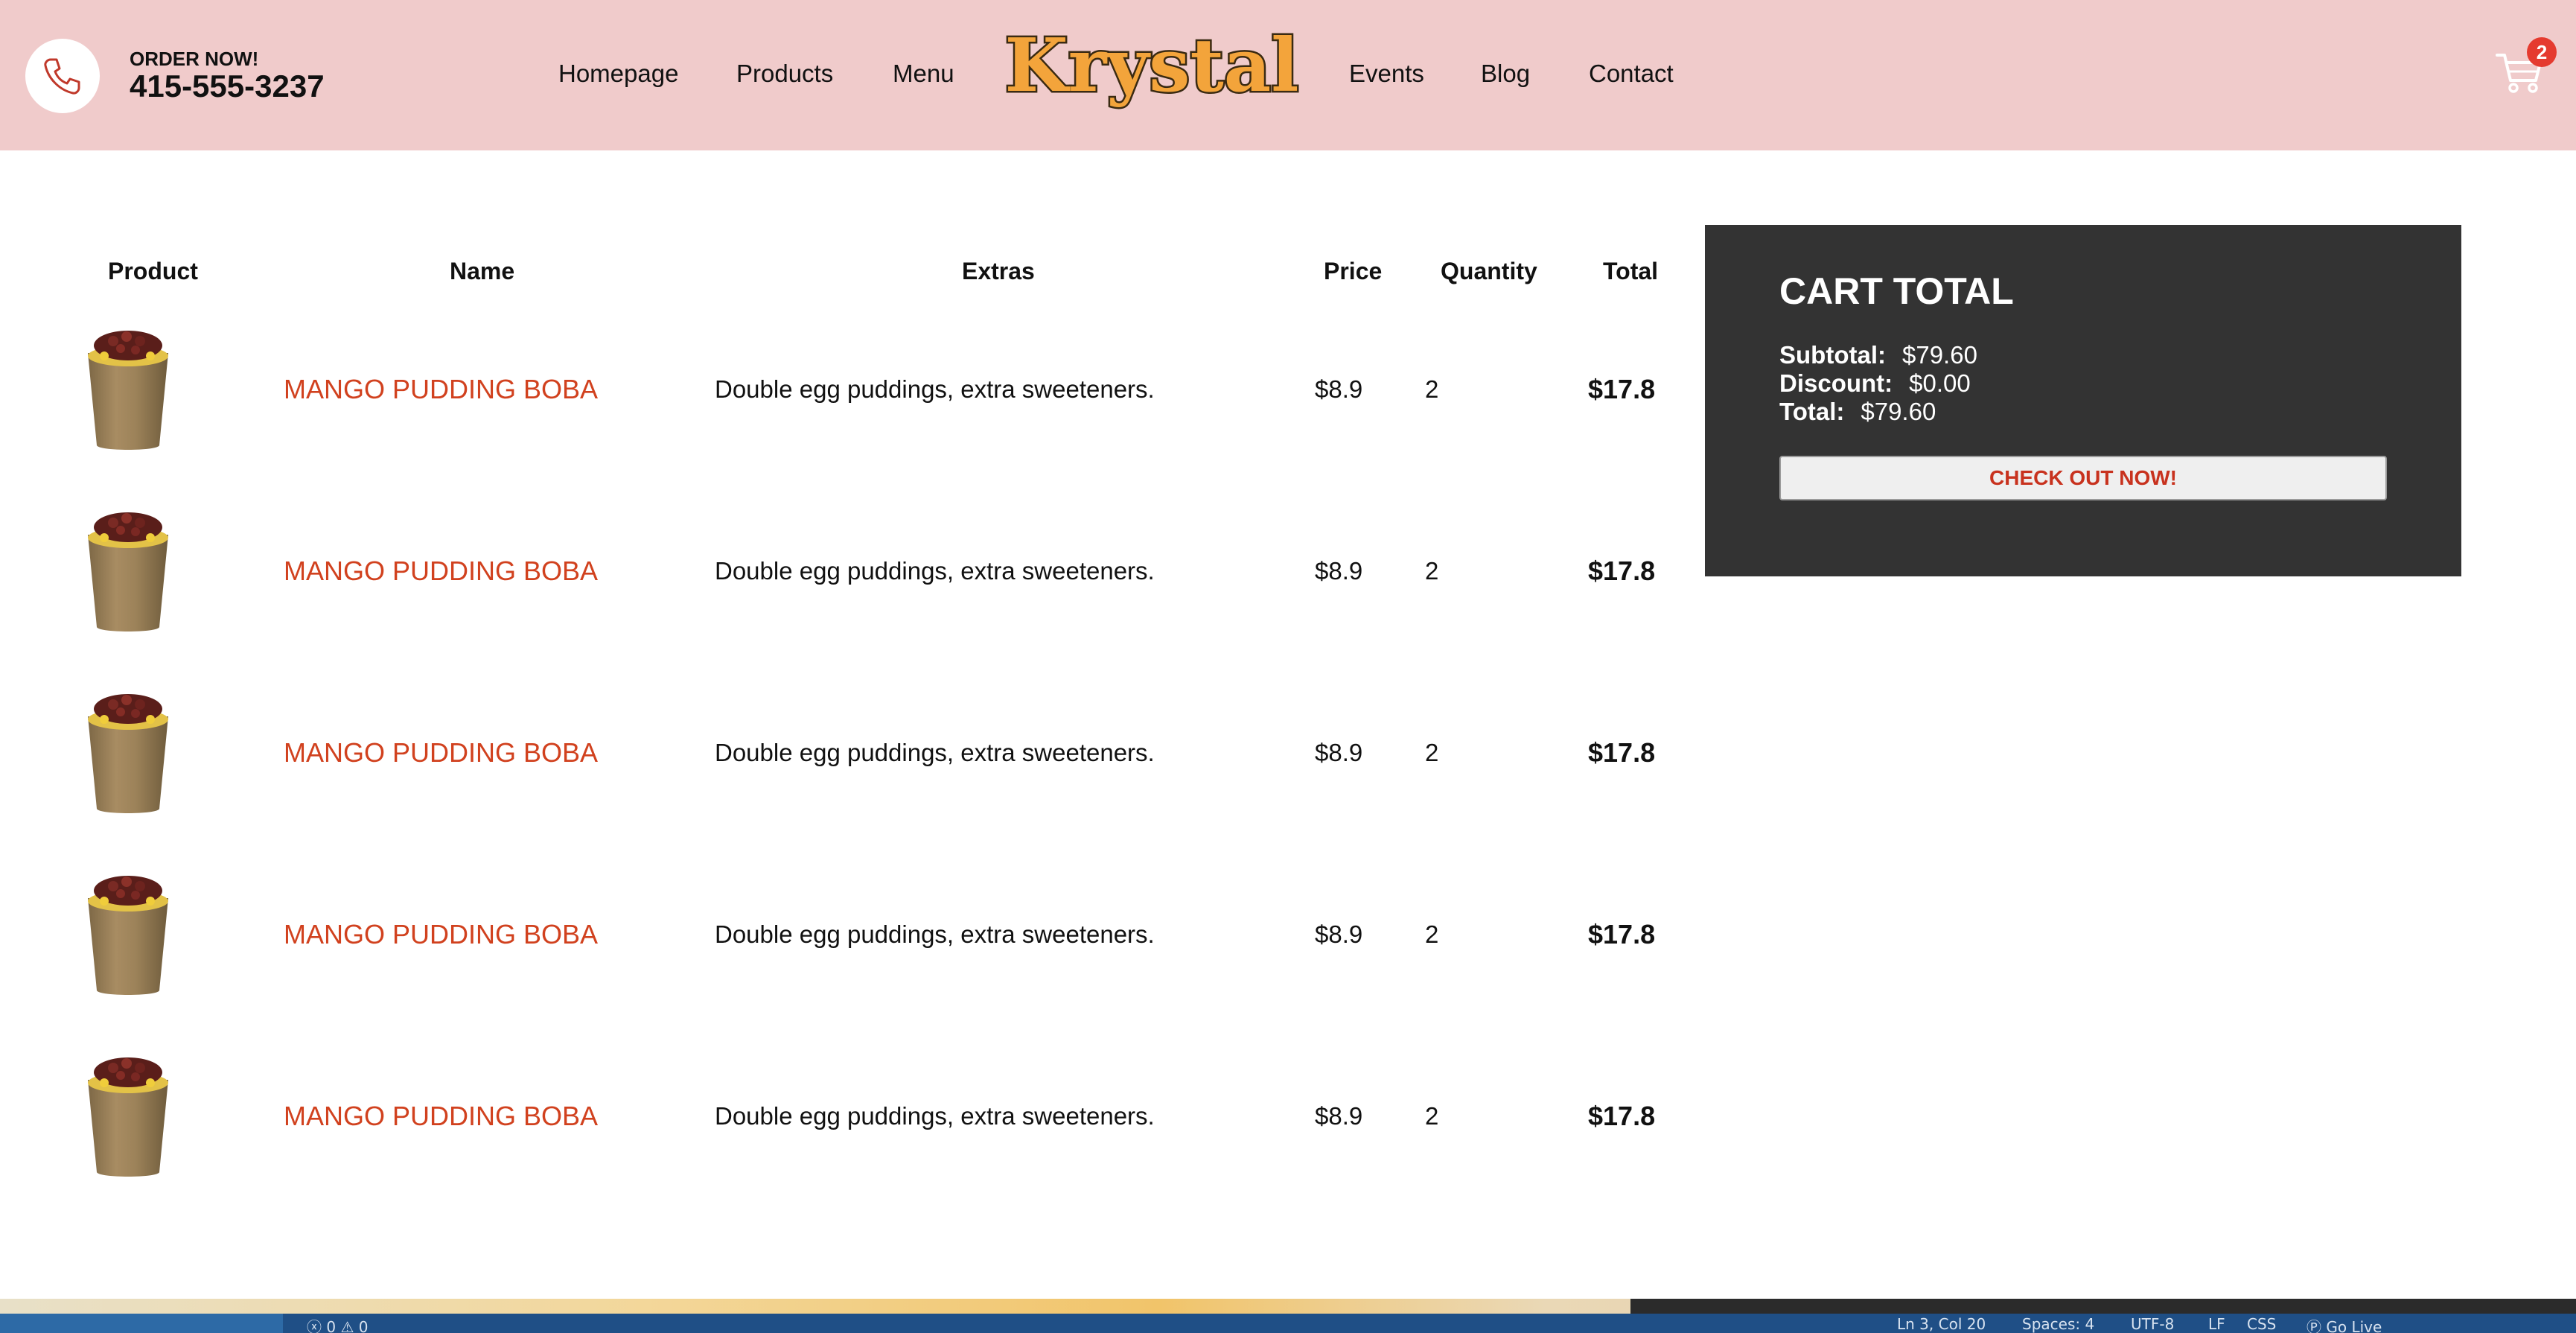  Describe the element at coordinates (2103, 1306) in the screenshot. I see `background-dark-strip` at that location.